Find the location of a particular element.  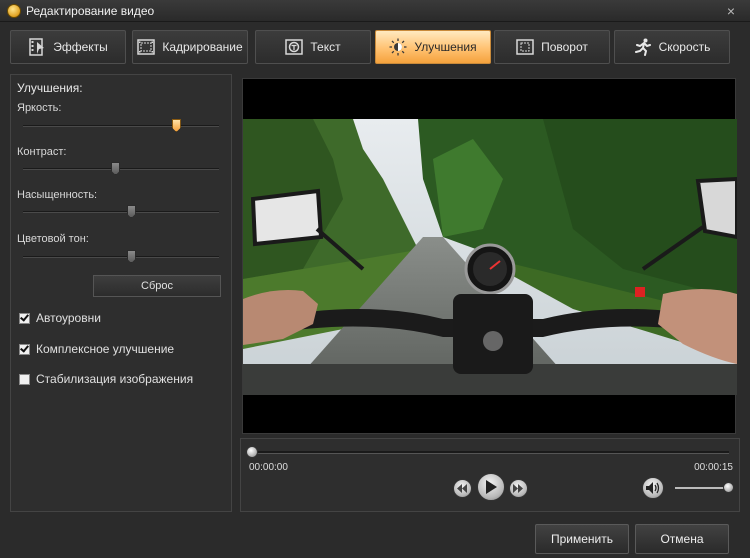

contrast-slider is located at coordinates (121, 168).